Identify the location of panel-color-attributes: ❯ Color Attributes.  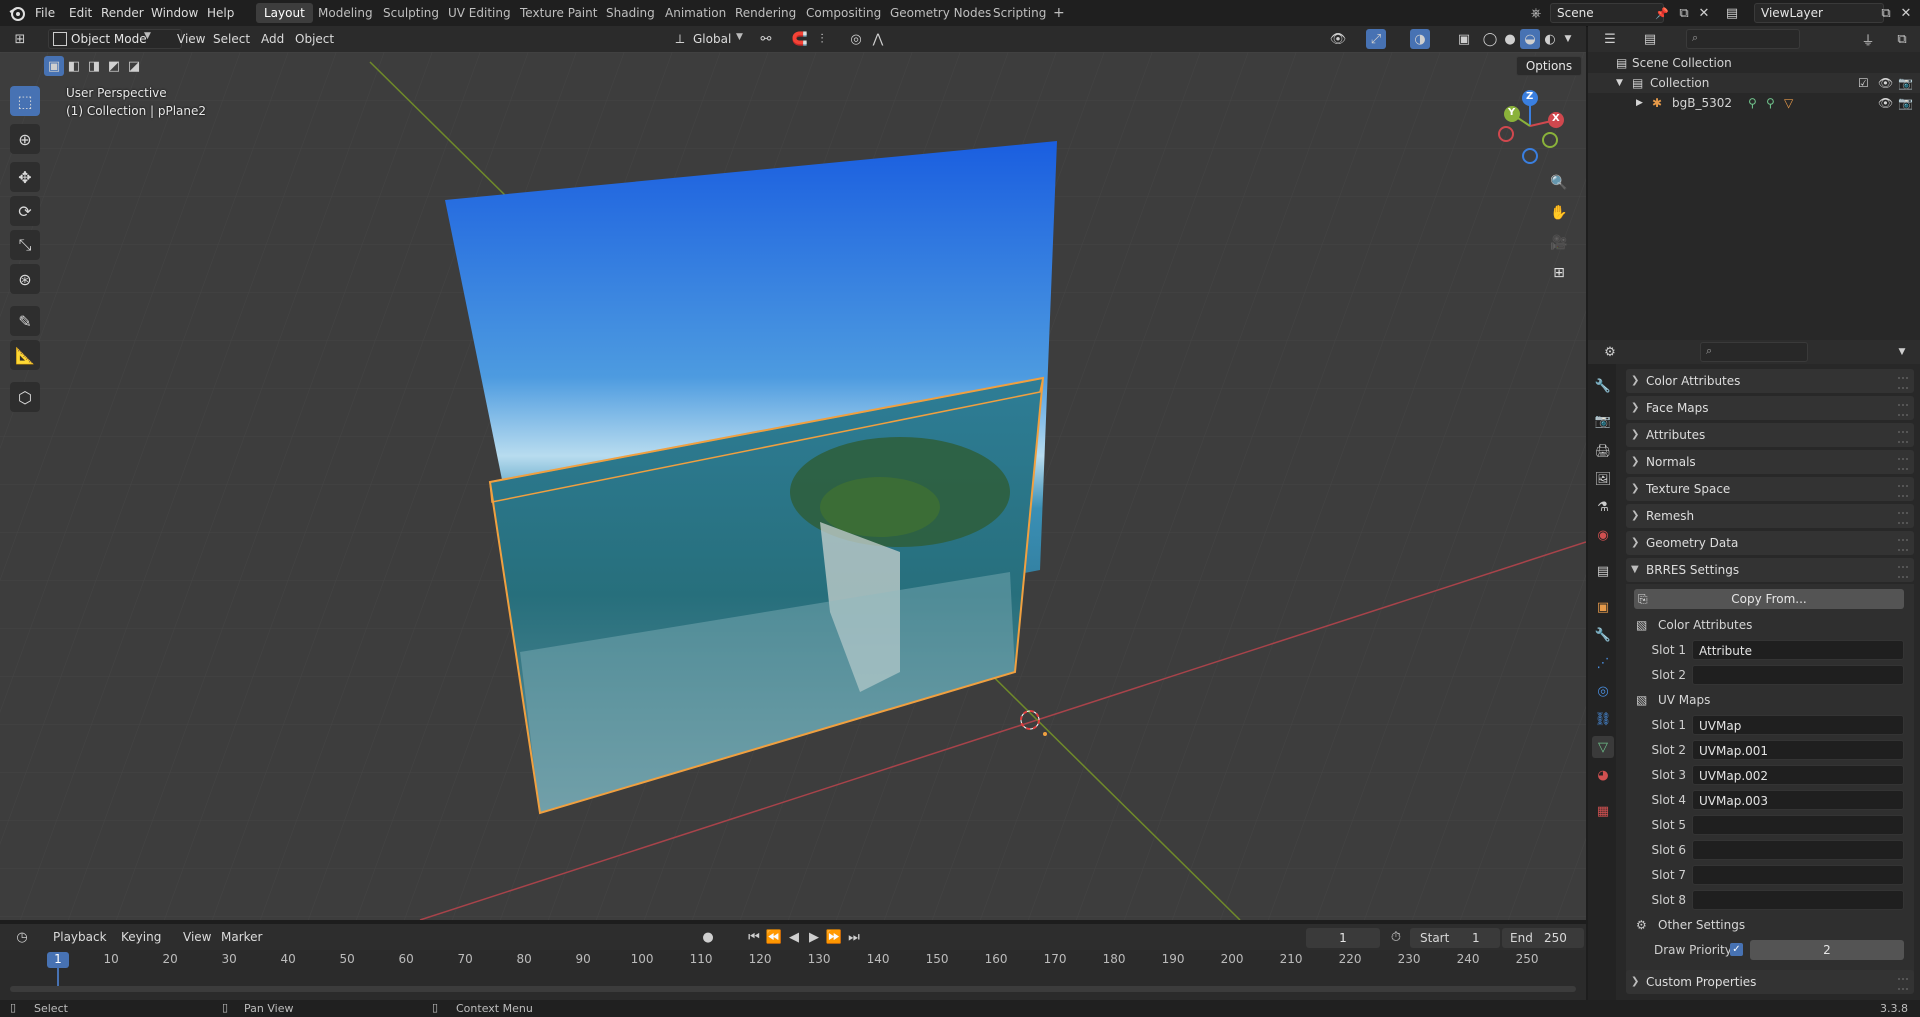
(1770, 381).